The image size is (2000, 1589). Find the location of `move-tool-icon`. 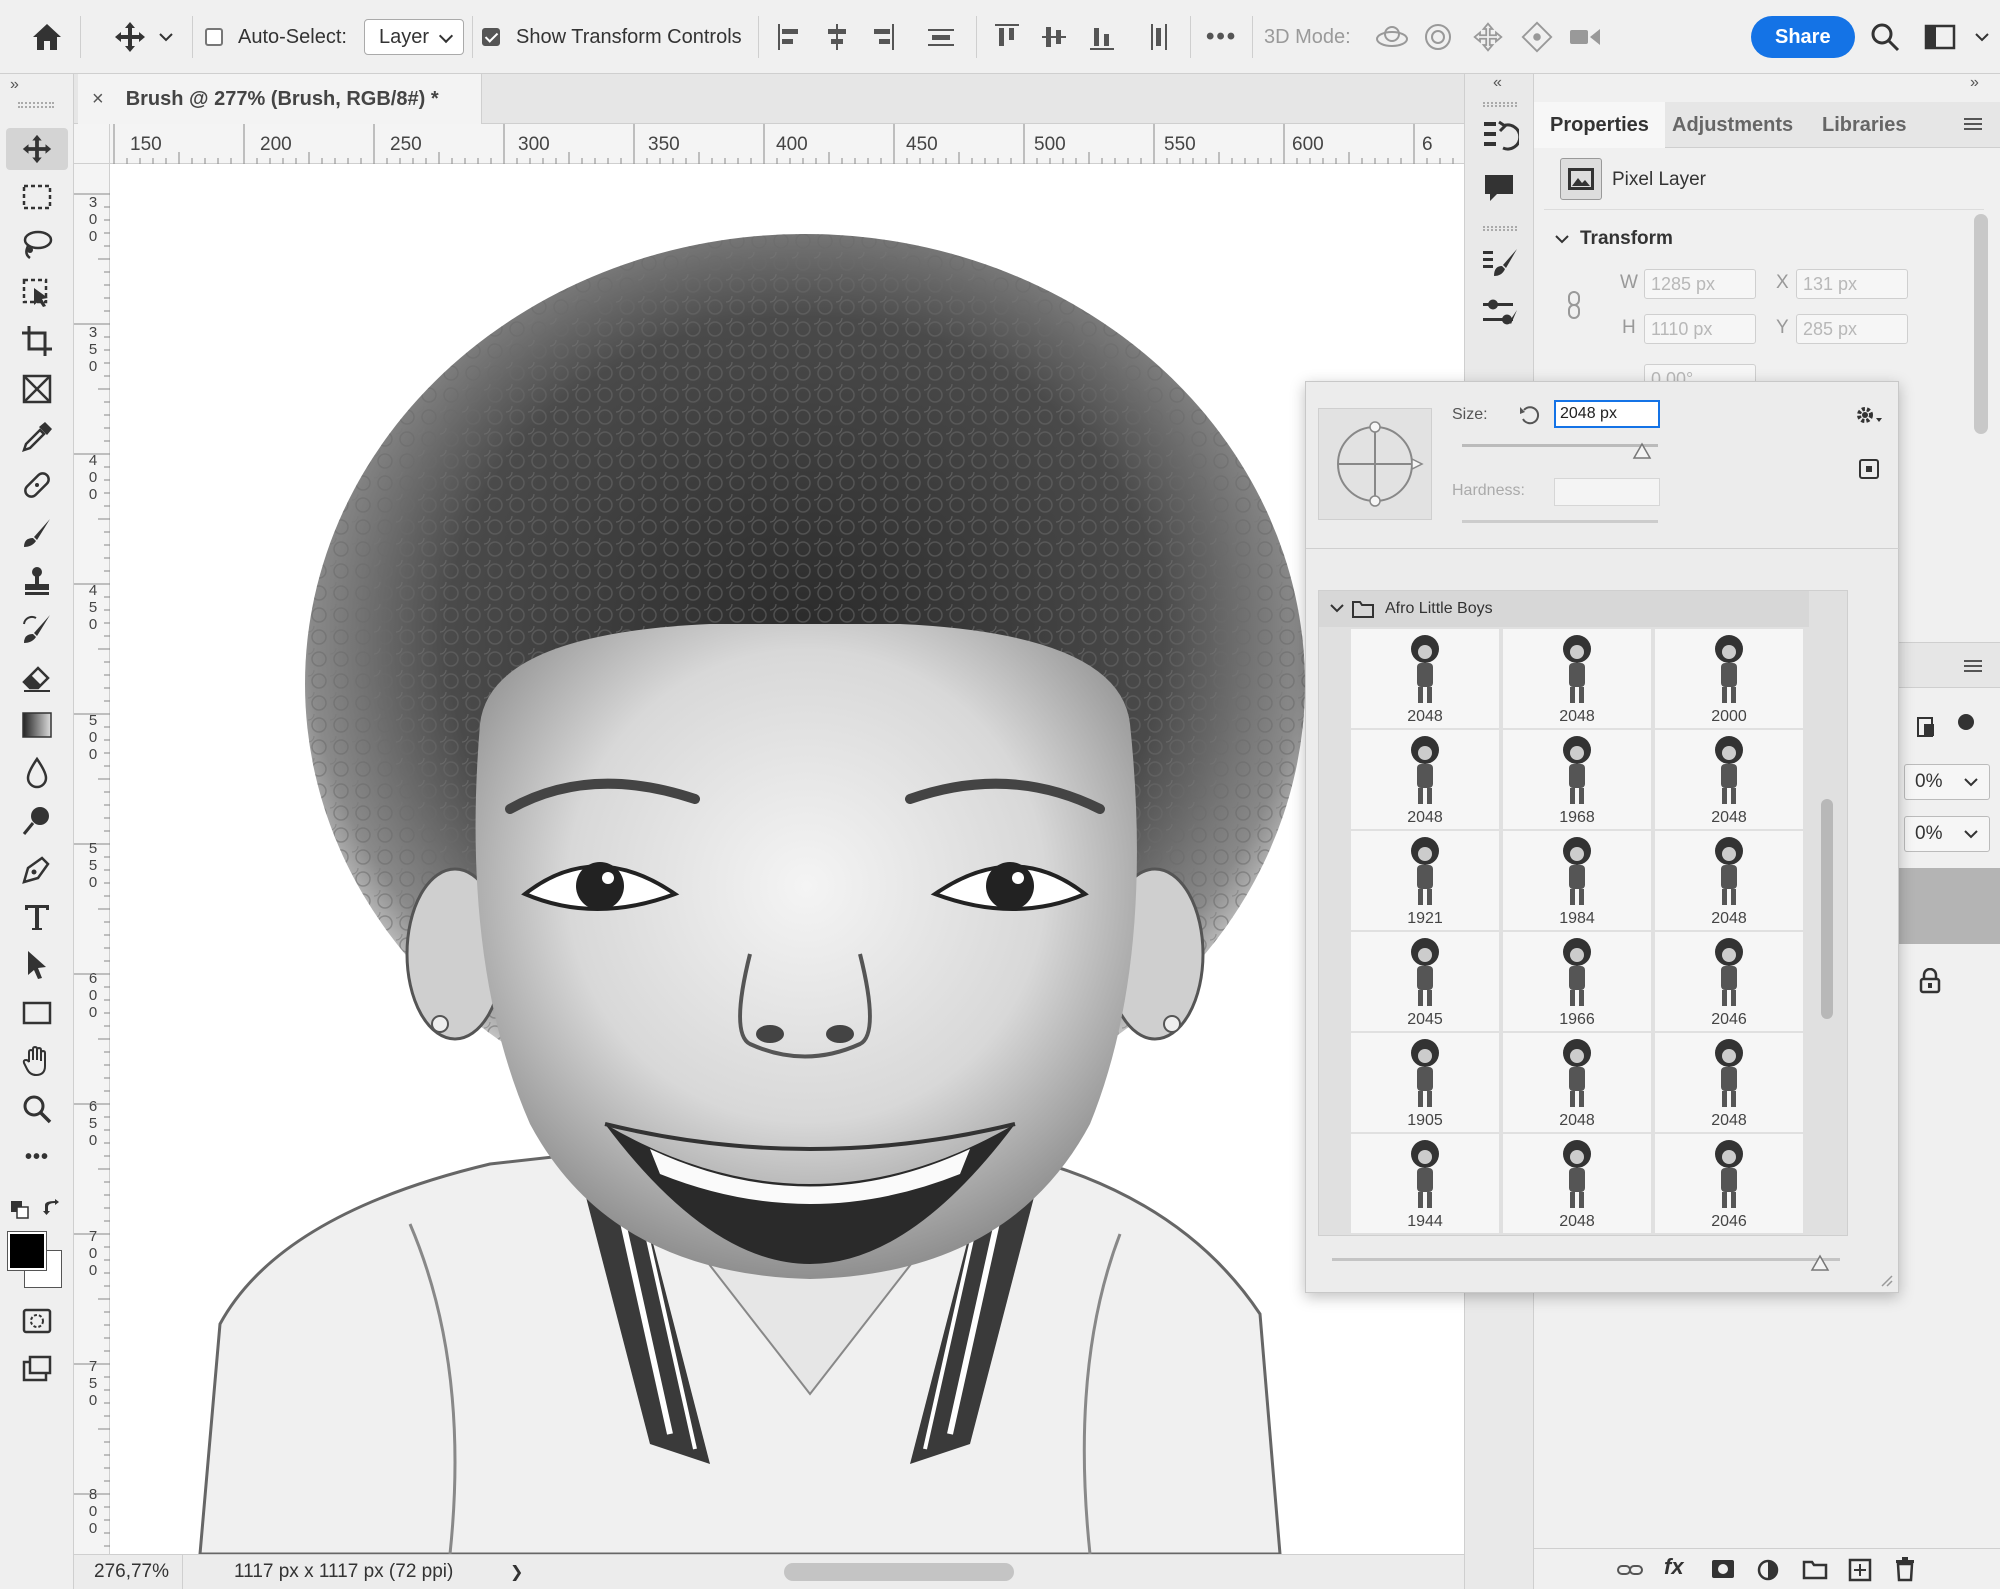

move-tool-icon is located at coordinates (130, 37).